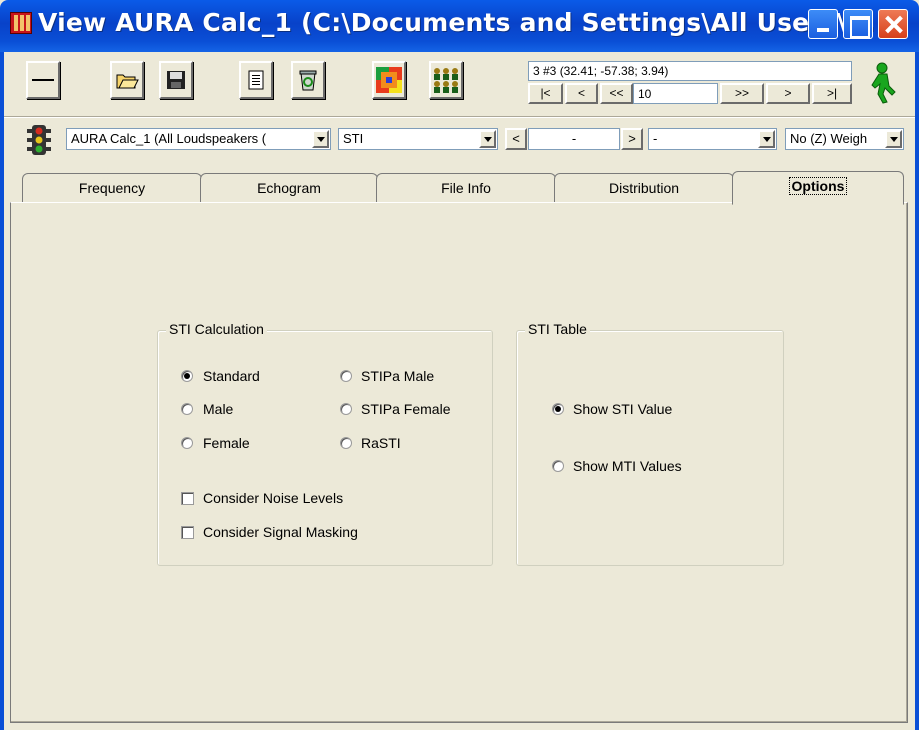 The height and width of the screenshot is (730, 919). What do you see at coordinates (273, 498) in the screenshot?
I see `checkbox-label: Consider Noise Levels` at bounding box center [273, 498].